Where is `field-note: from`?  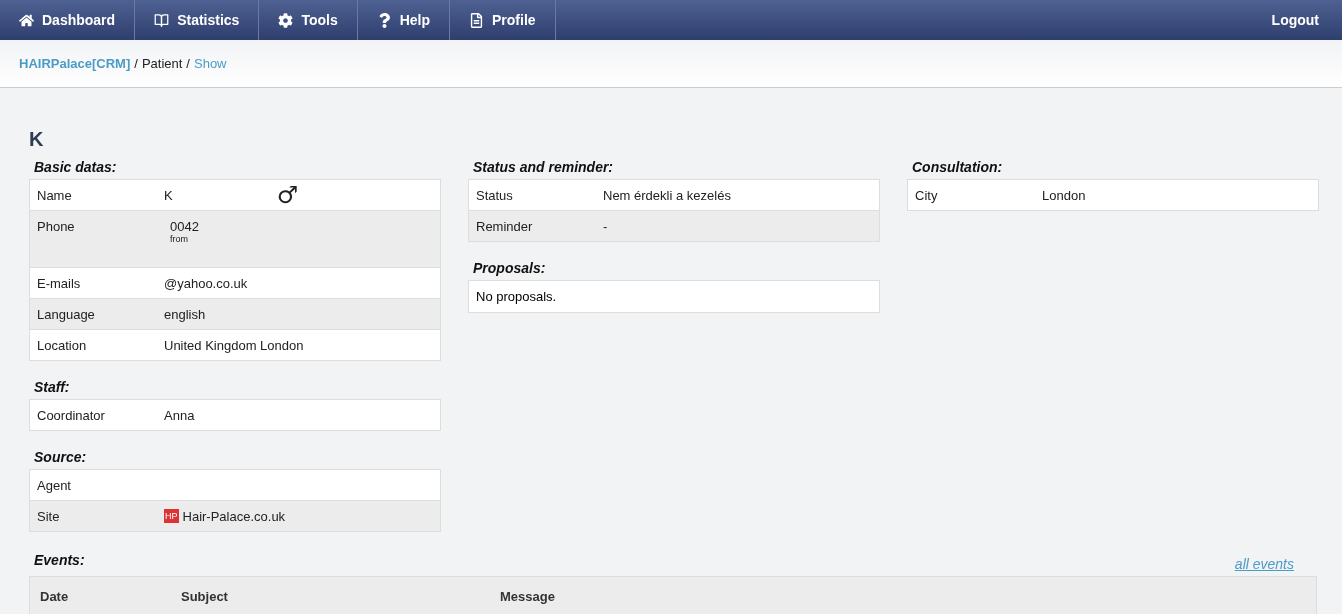 field-note: from is located at coordinates (179, 239).